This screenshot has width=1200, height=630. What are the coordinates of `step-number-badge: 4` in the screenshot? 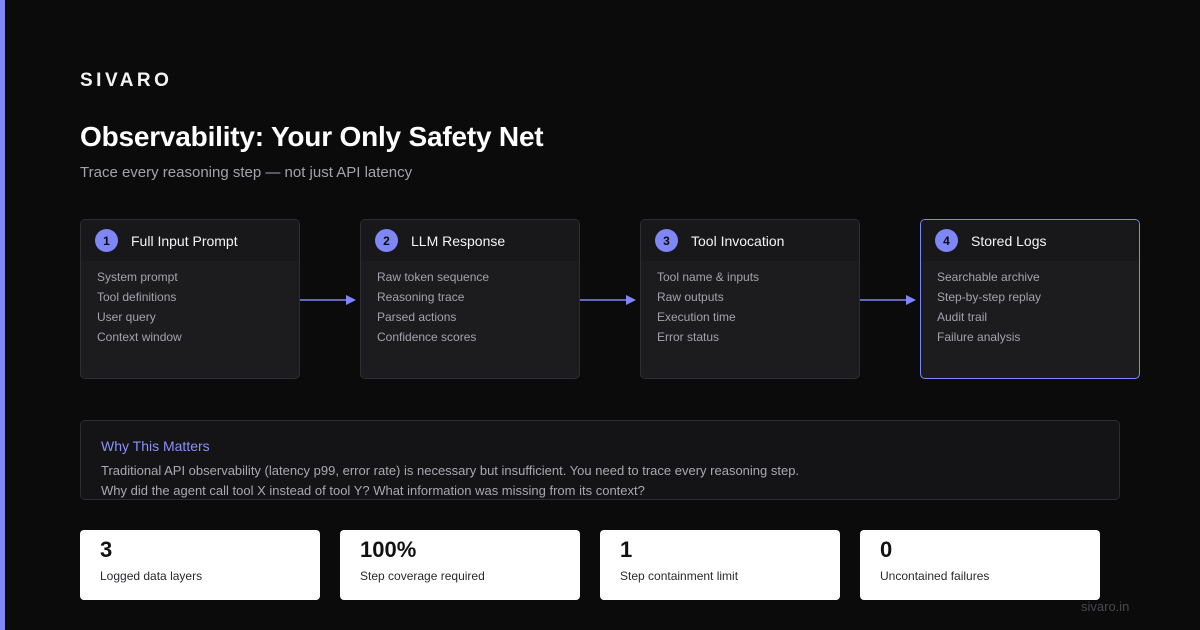 It's located at (946, 240).